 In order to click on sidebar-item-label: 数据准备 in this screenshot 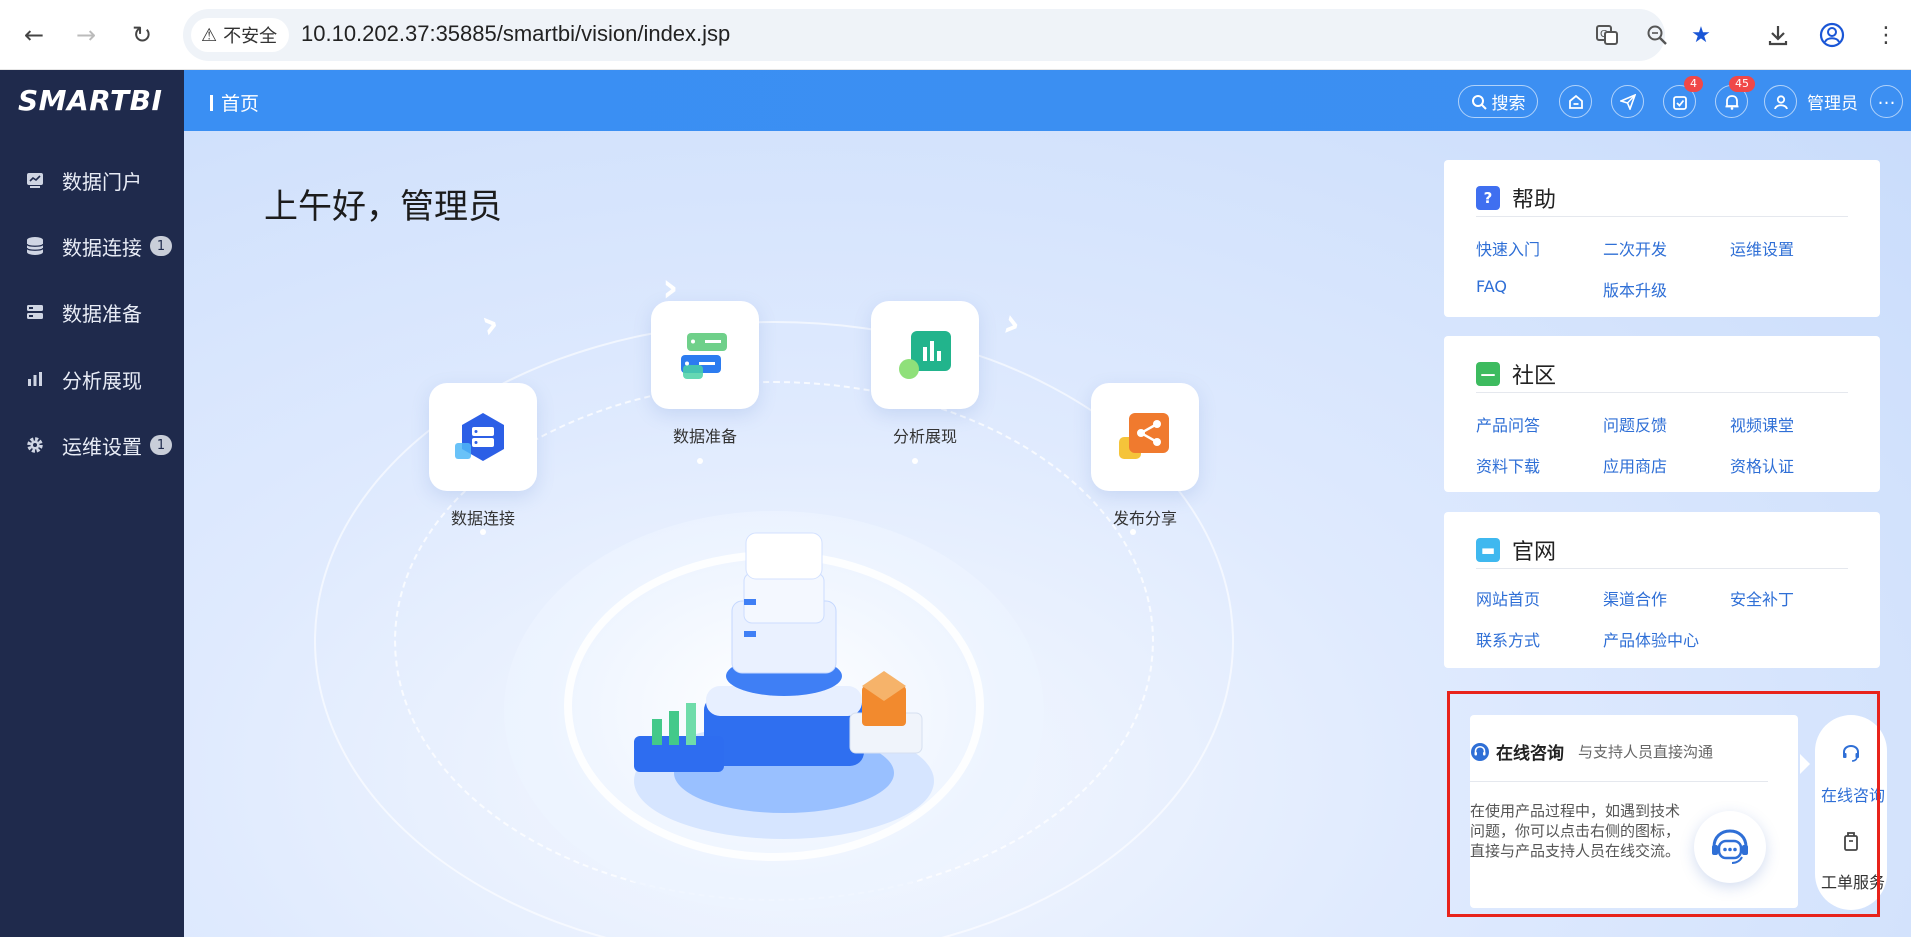, I will do `click(102, 313)`.